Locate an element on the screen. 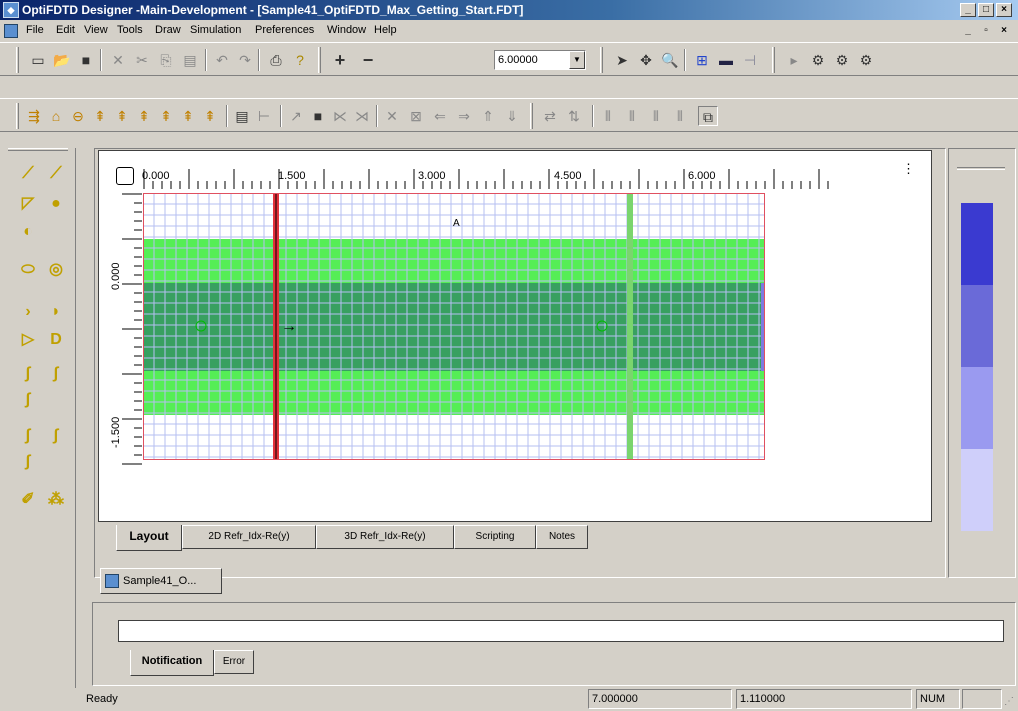 The height and width of the screenshot is (711, 1018). align-top-icon: ⫴ is located at coordinates (680, 116).